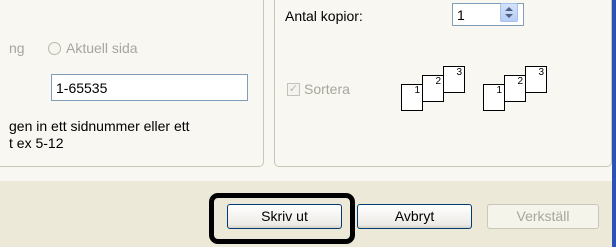 The image size is (616, 247). What do you see at coordinates (414, 216) in the screenshot?
I see `cancel-button: Avbryt` at bounding box center [414, 216].